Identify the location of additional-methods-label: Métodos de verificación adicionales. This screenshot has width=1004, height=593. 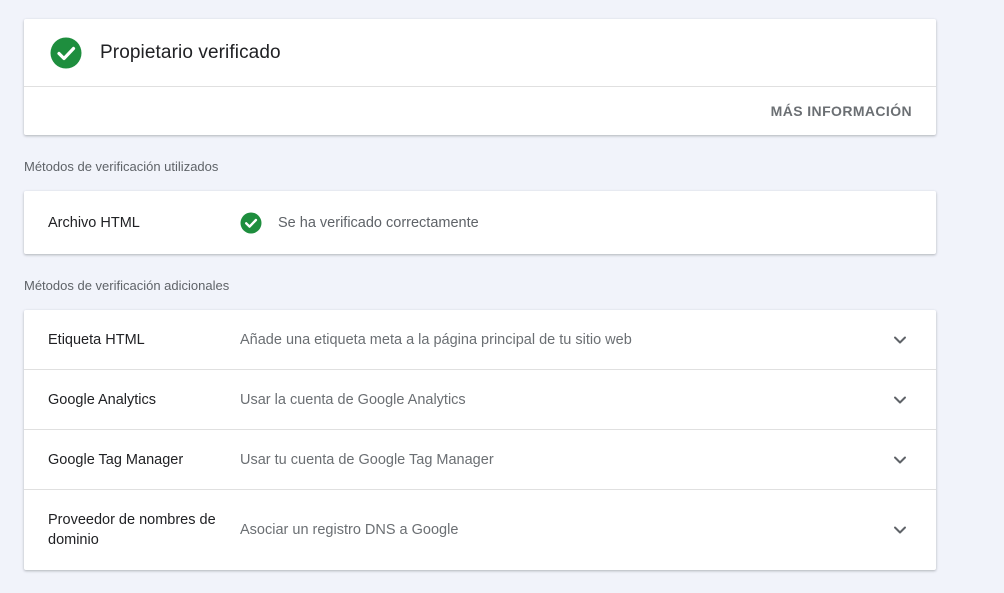
(127, 285).